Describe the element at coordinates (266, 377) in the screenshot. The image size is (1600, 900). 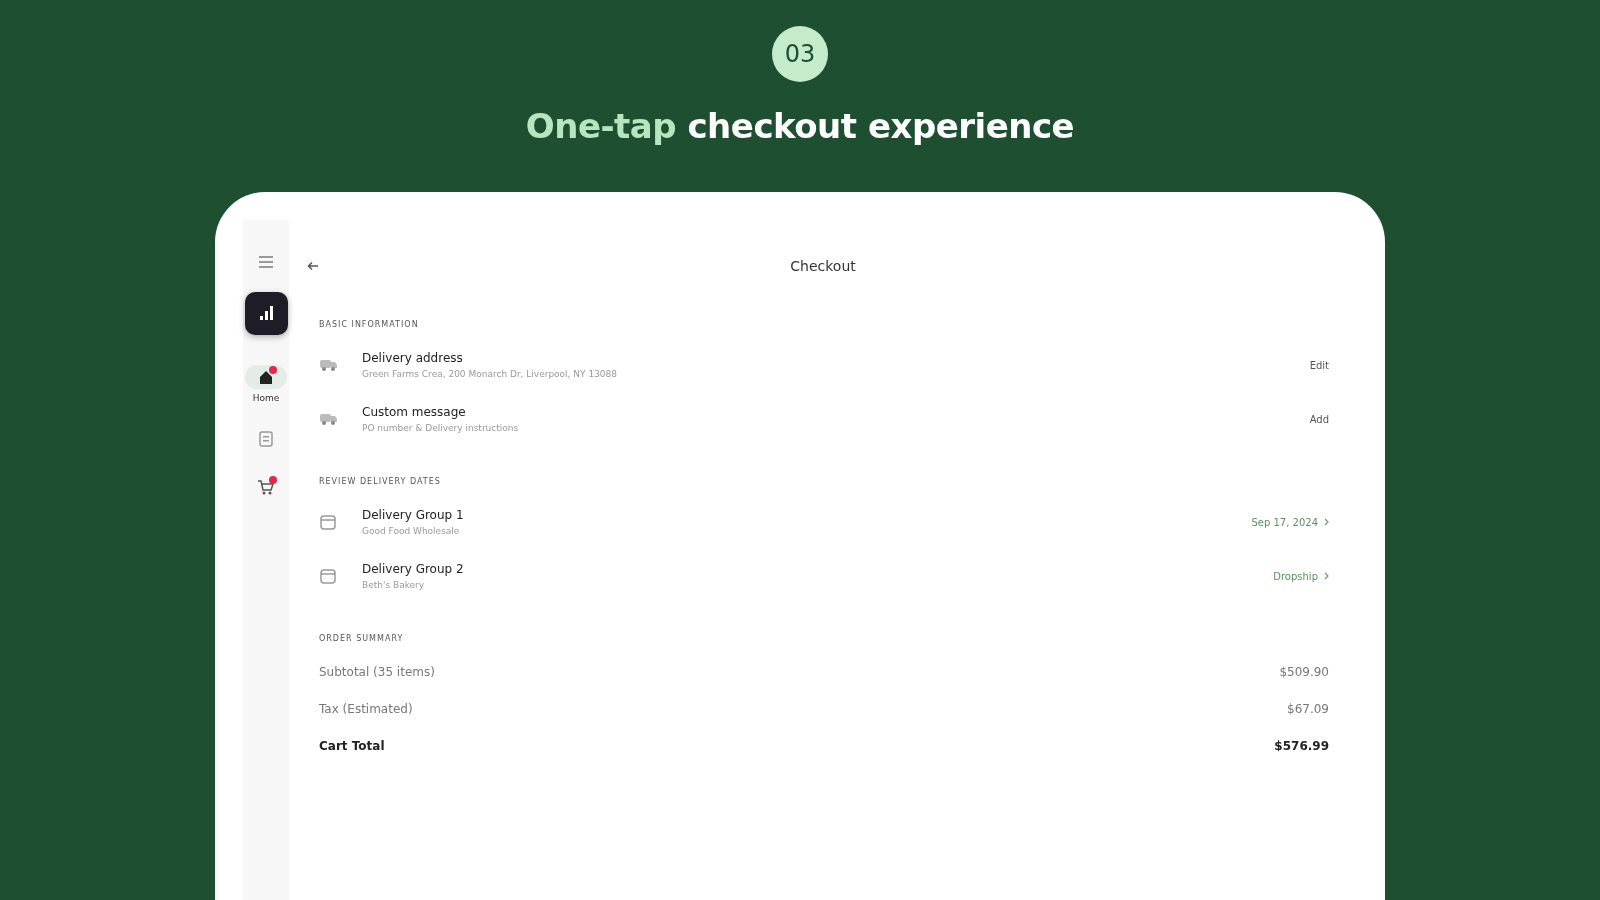
I see `home-icon` at that location.